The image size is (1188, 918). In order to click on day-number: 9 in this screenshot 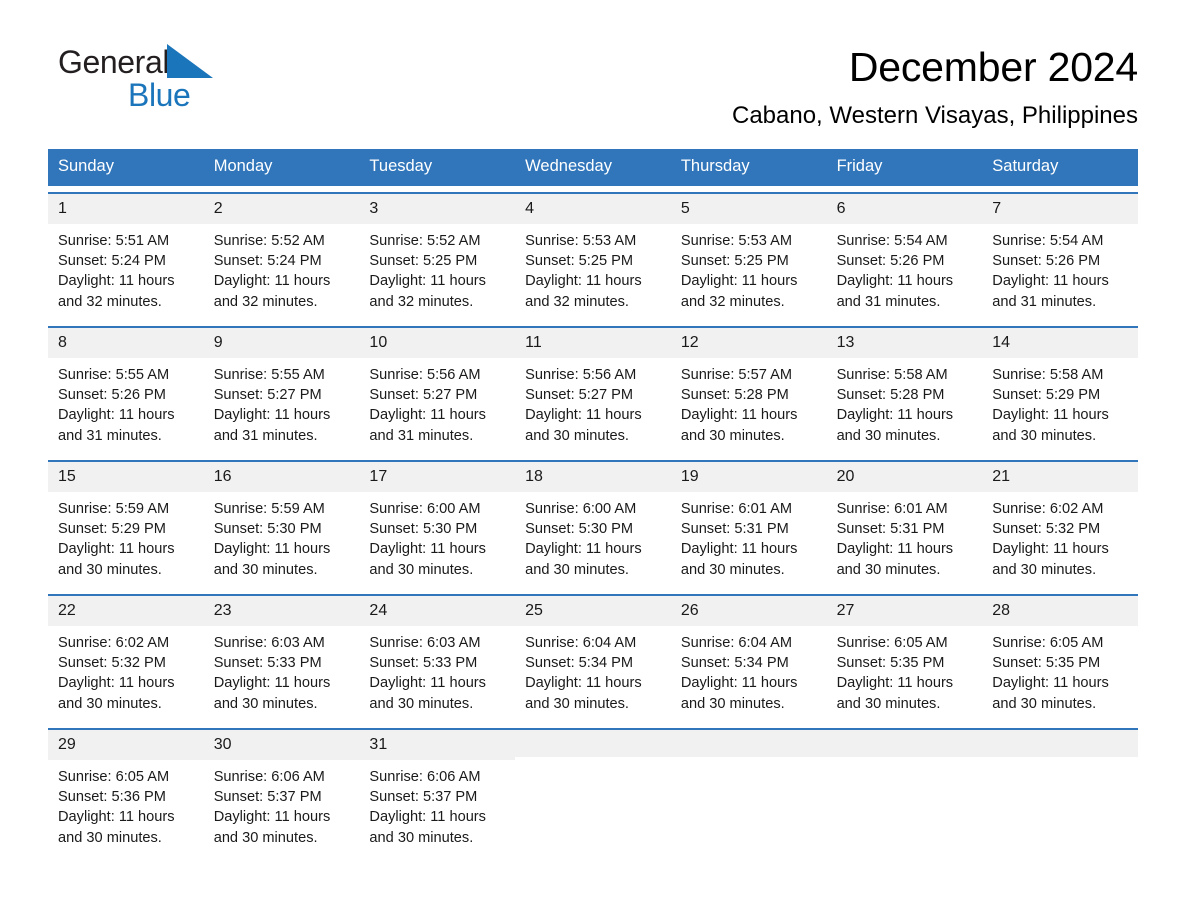, I will do `click(281, 343)`.